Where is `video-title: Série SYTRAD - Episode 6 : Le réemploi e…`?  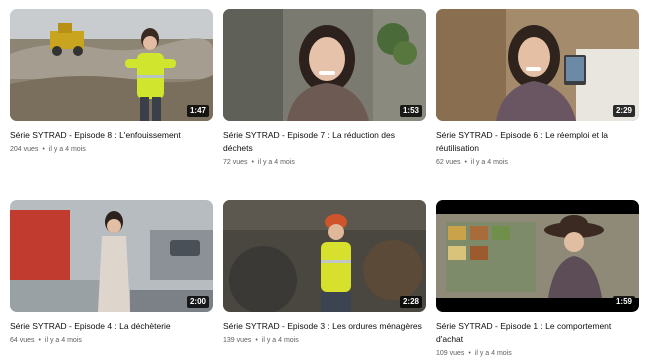 video-title: Série SYTRAD - Episode 6 : Le réemploi e… is located at coordinates (537, 142).